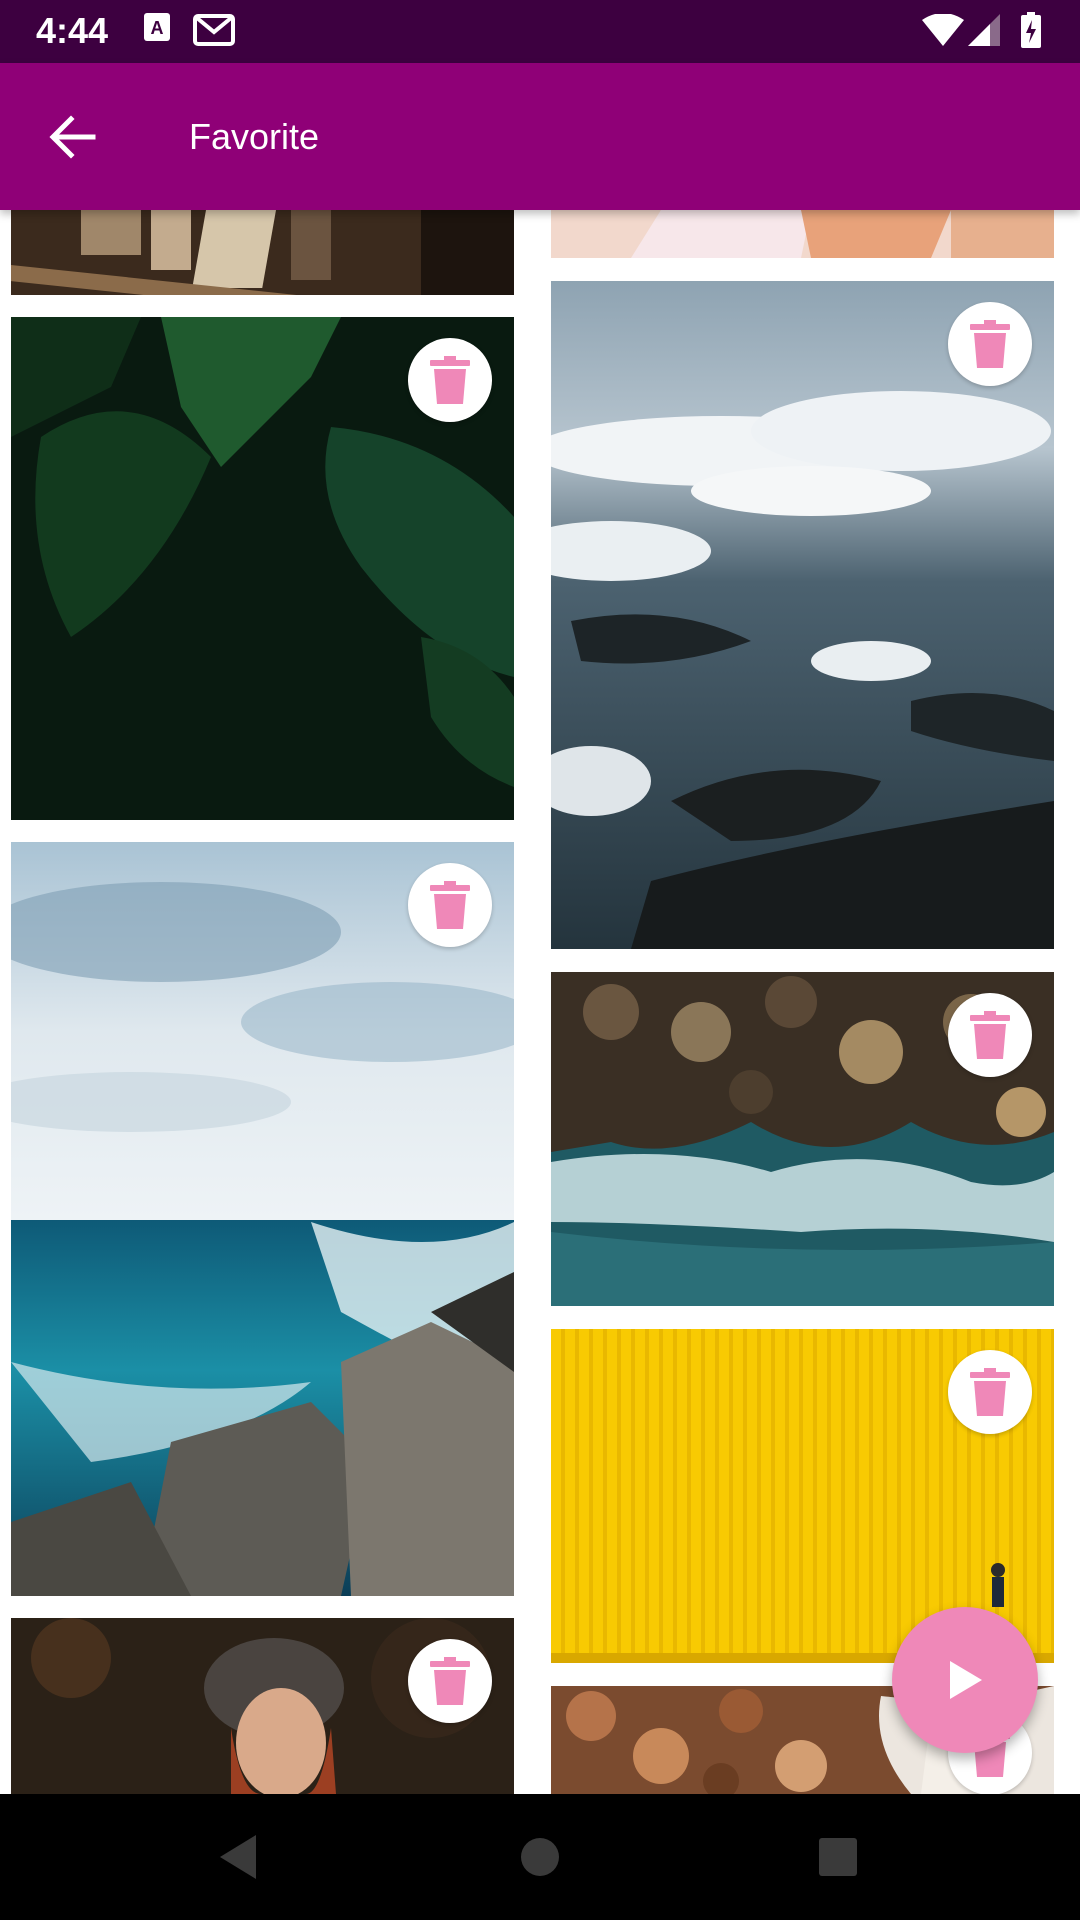  I want to click on photo-rocky-shore, so click(802, 1139).